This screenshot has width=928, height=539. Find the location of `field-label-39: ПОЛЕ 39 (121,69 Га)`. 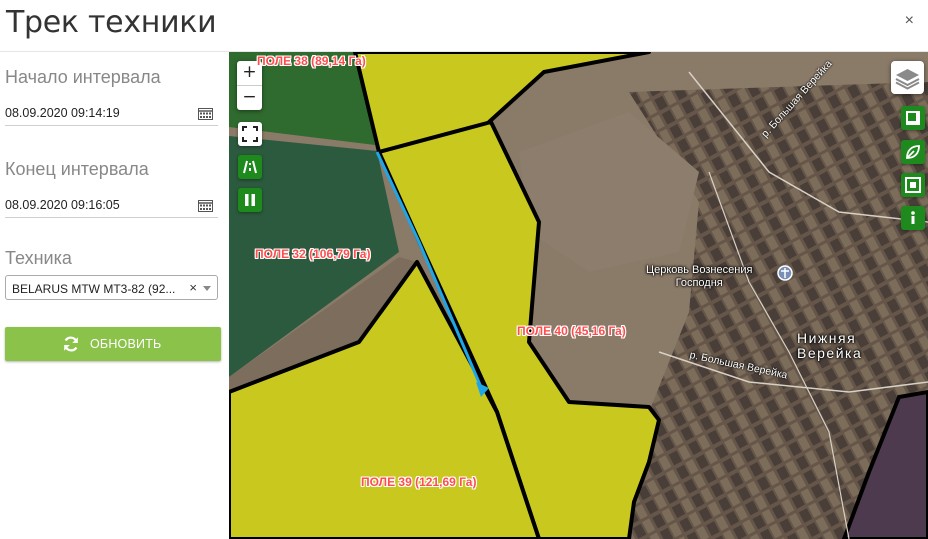

field-label-39: ПОЛЕ 39 (121,69 Га) is located at coordinates (418, 482).